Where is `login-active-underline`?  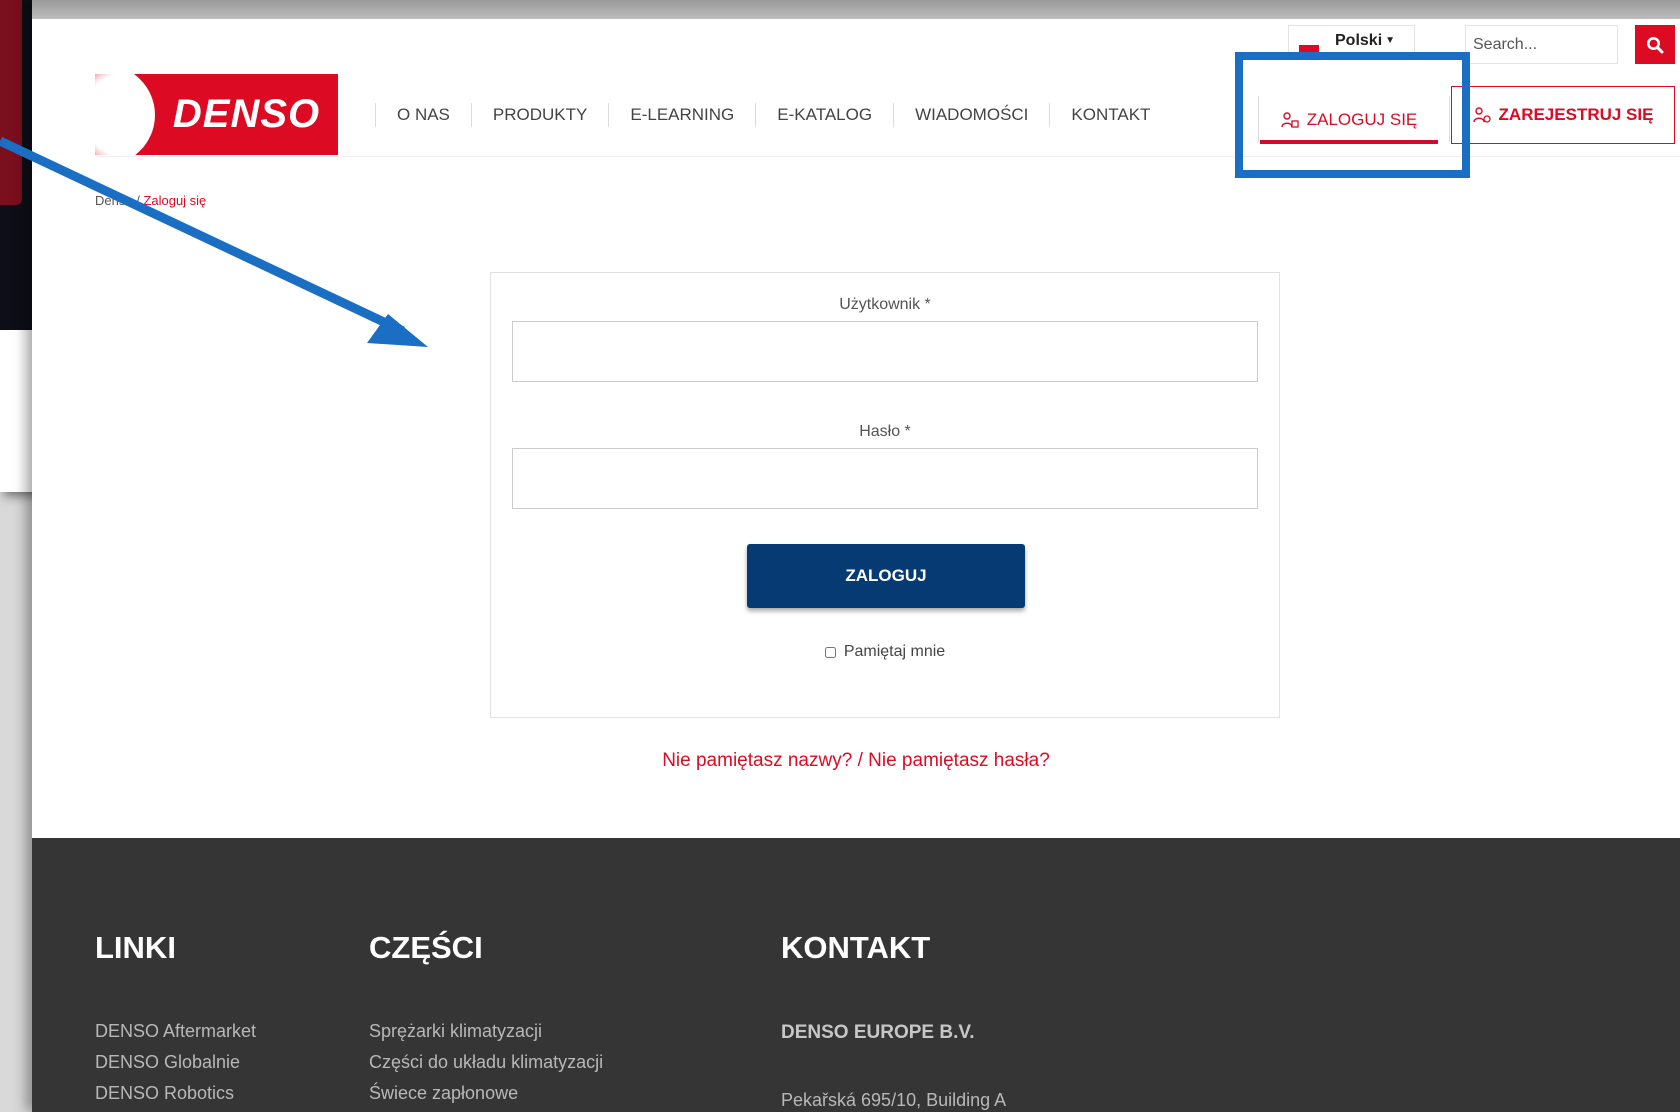 login-active-underline is located at coordinates (1349, 142).